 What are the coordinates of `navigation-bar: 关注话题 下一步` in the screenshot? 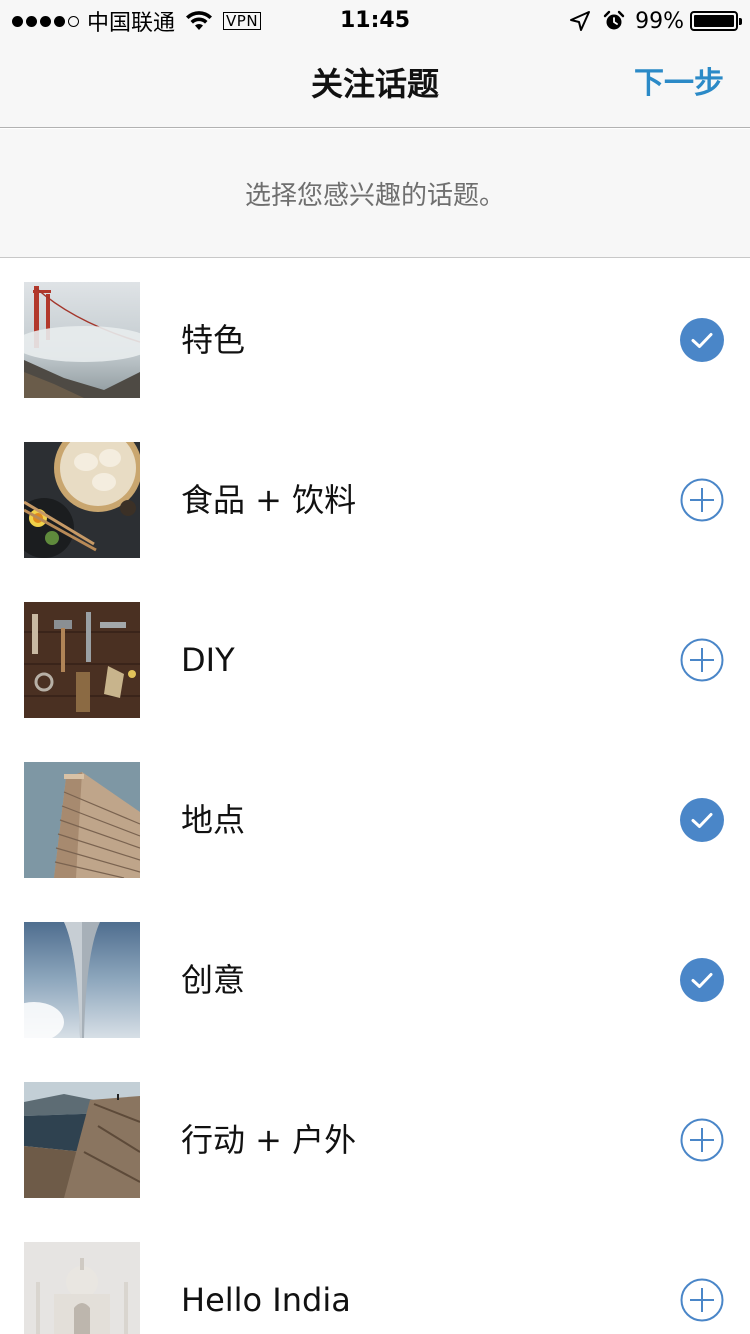 It's located at (375, 84).